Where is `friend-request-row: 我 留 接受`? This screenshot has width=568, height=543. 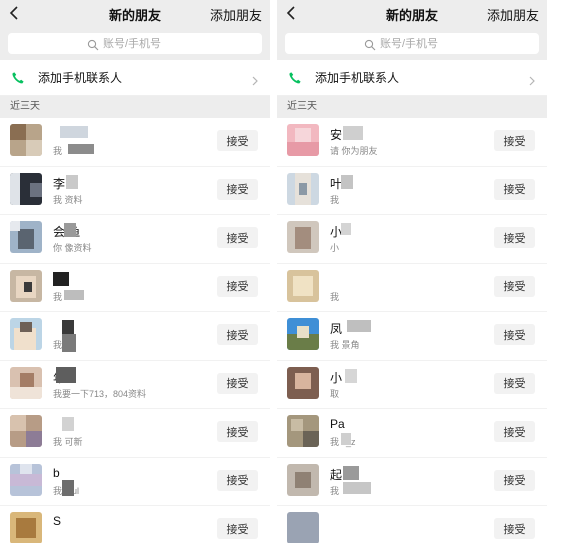
friend-request-row: 我 留 接受 is located at coordinates (135, 336).